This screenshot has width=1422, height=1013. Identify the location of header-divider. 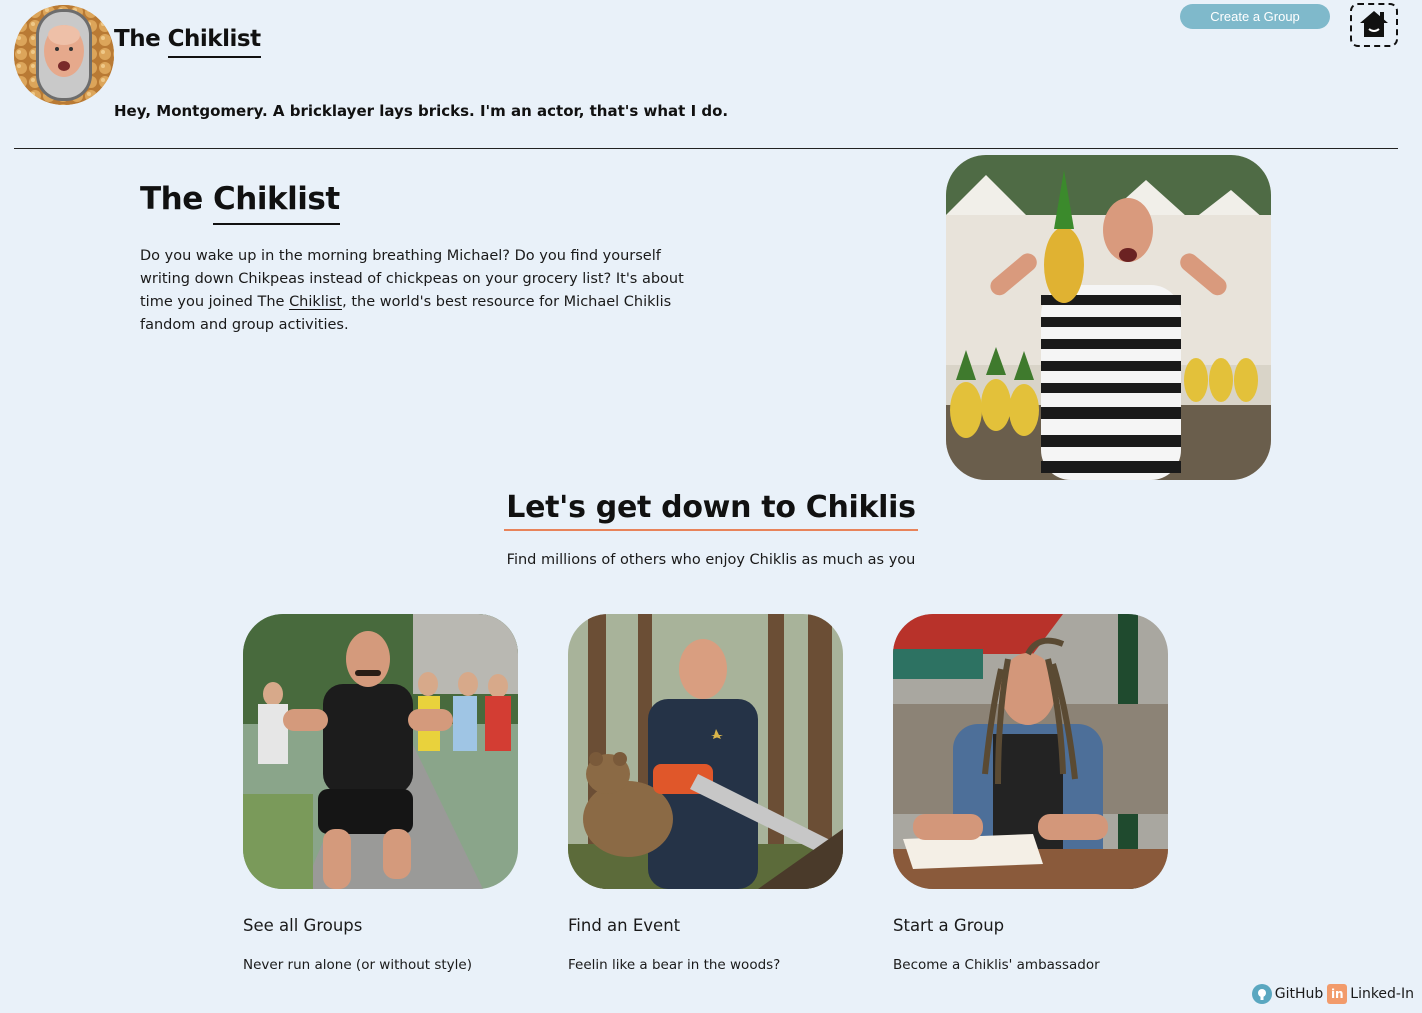
(706, 148).